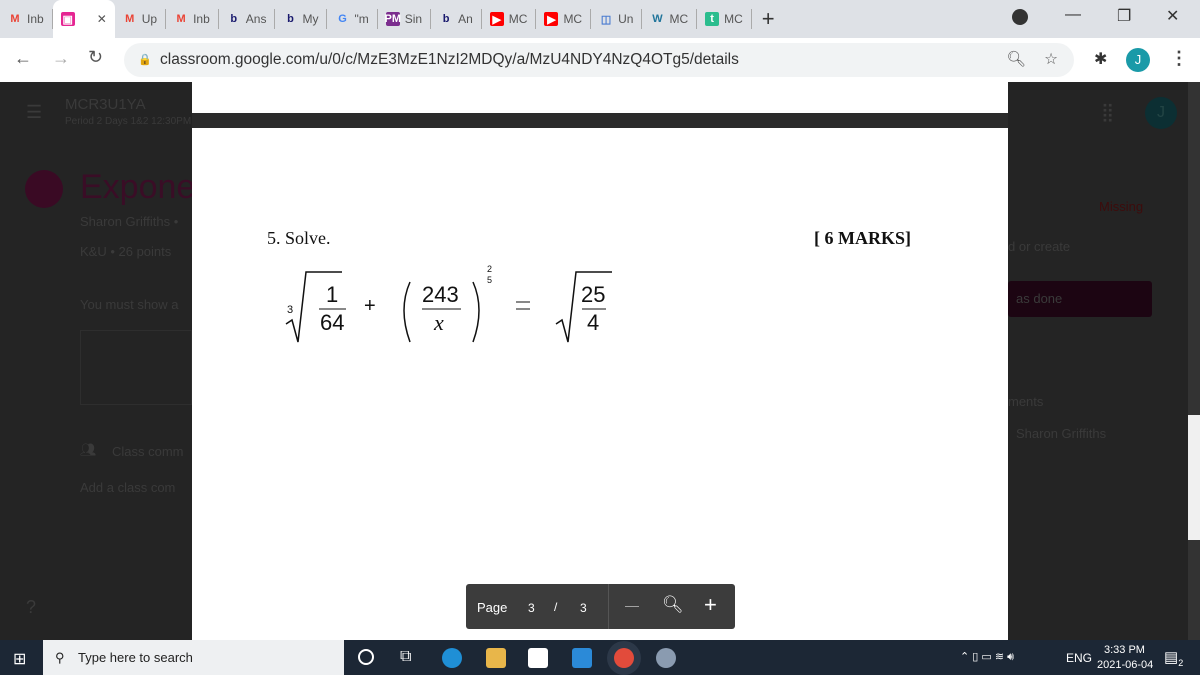 This screenshot has width=1200, height=675. What do you see at coordinates (452, 658) in the screenshot?
I see `edge-icon` at bounding box center [452, 658].